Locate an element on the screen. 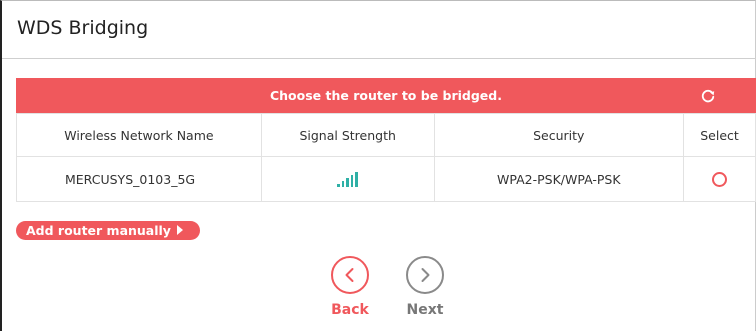 The image size is (756, 331). ssid-cell: MERCUSYS_0103_5G is located at coordinates (139, 179).